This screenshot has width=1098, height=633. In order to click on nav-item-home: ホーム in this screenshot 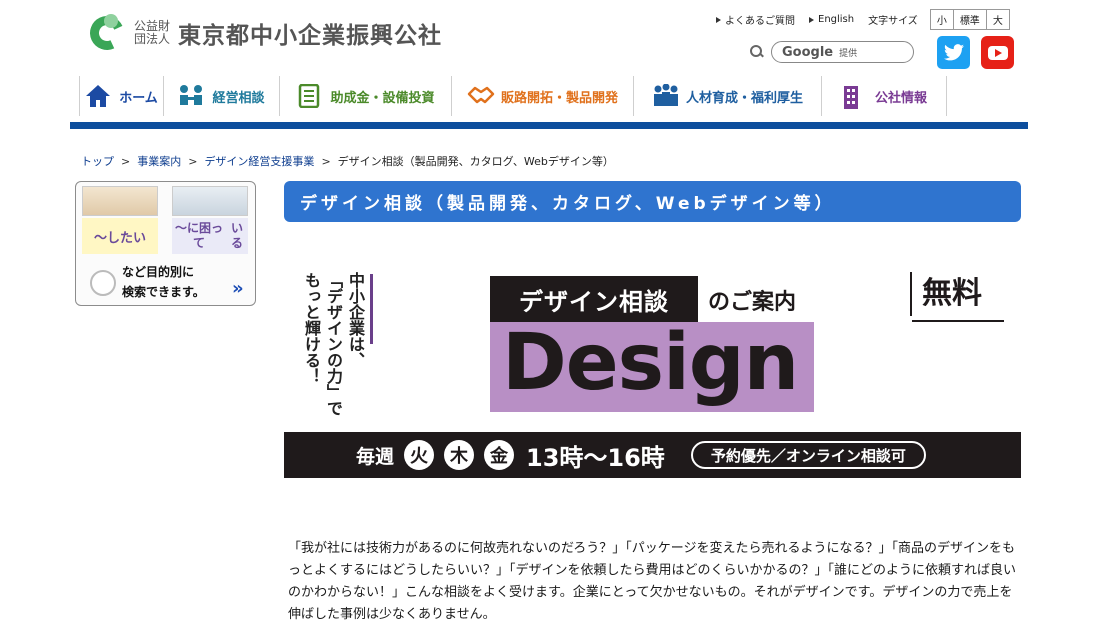, I will do `click(121, 96)`.